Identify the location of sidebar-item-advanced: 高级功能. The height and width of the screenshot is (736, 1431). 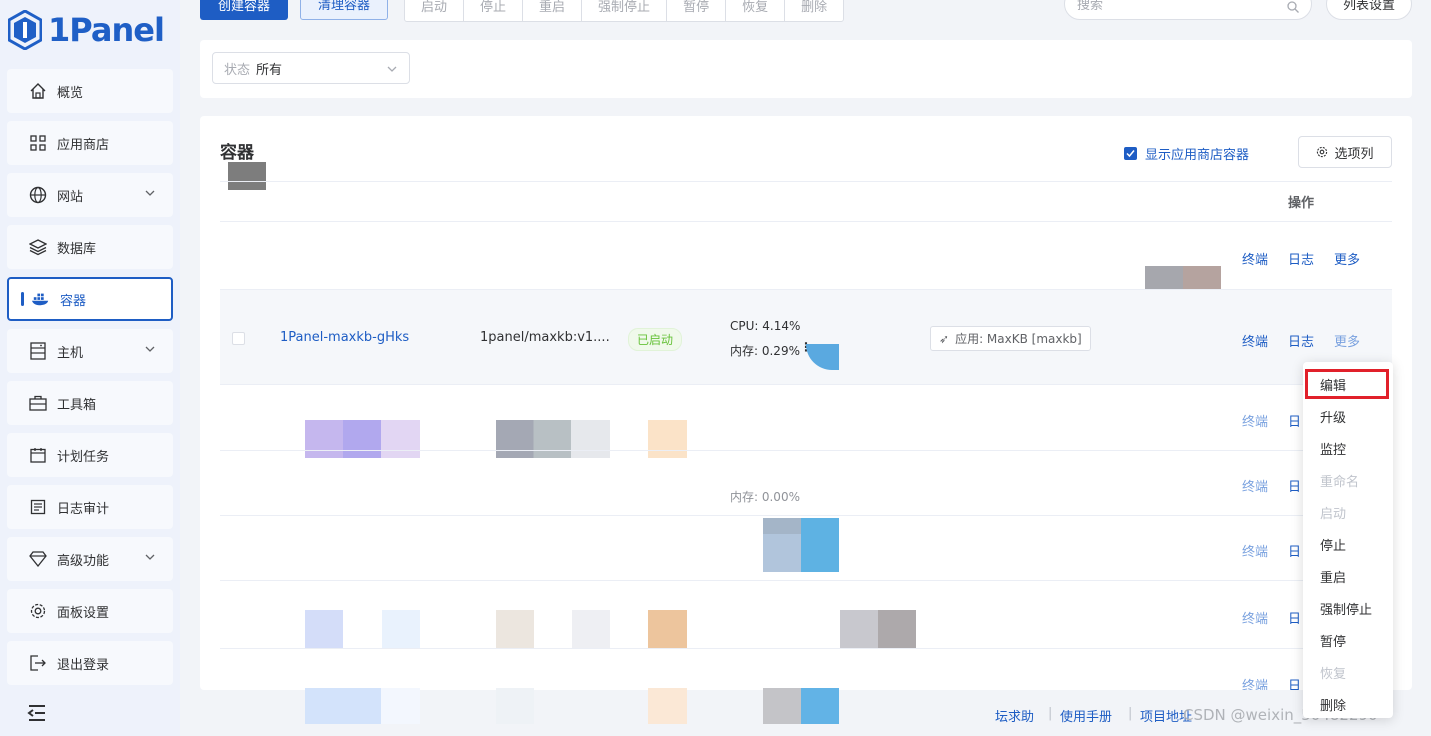
(90, 559).